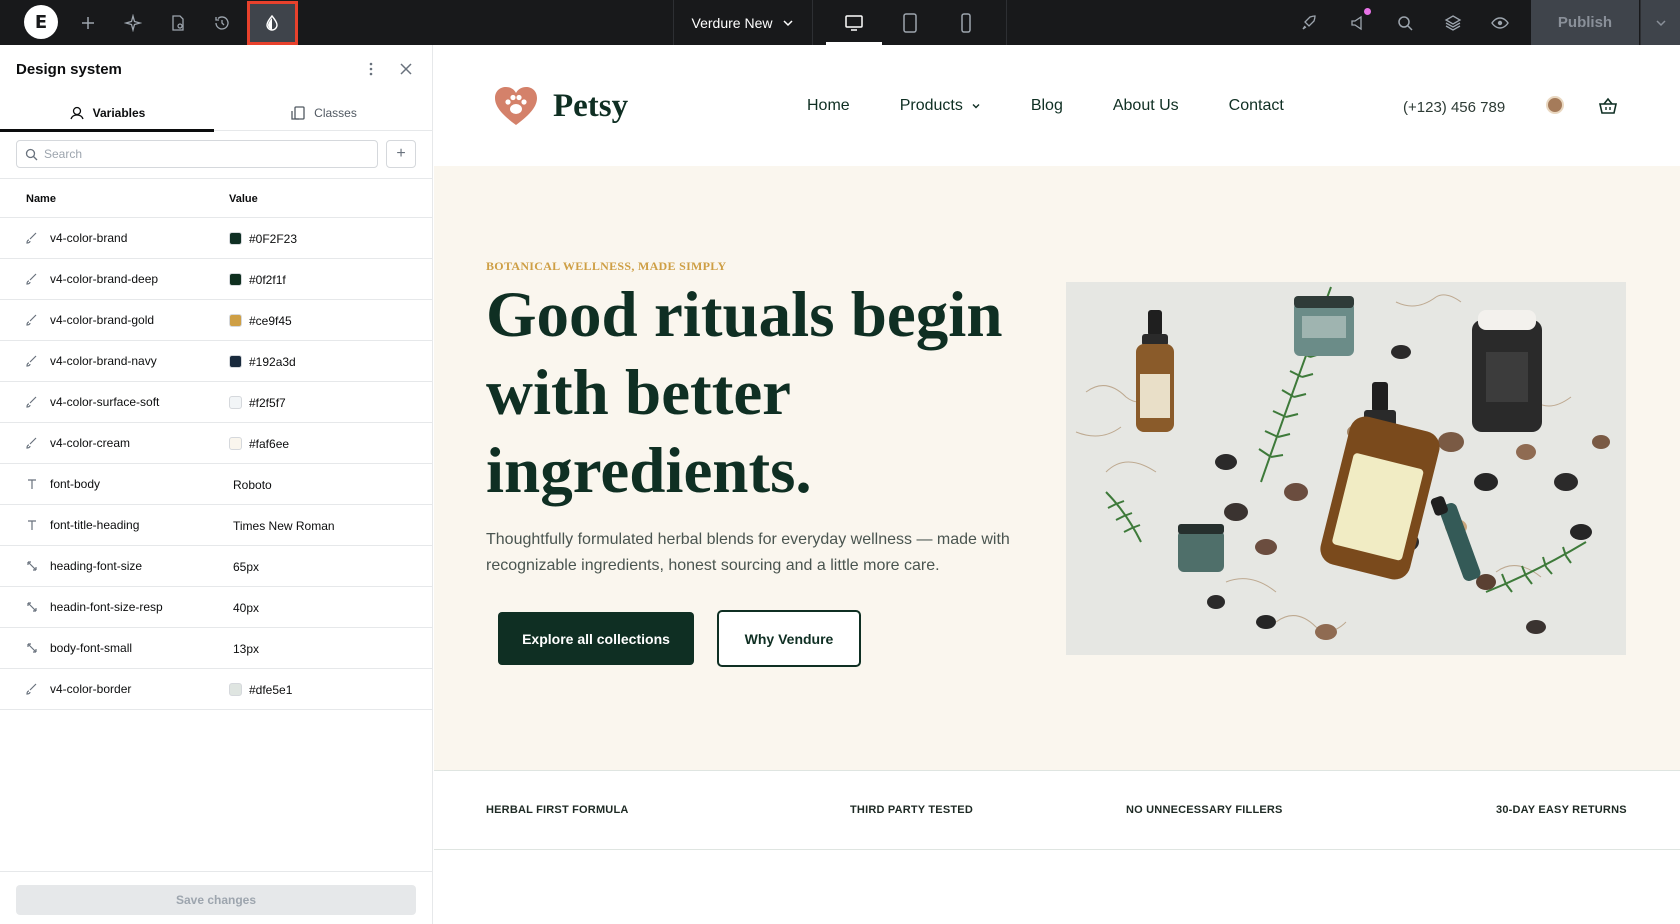  What do you see at coordinates (216, 484) in the screenshot?
I see `variable-row: font-body Roboto` at bounding box center [216, 484].